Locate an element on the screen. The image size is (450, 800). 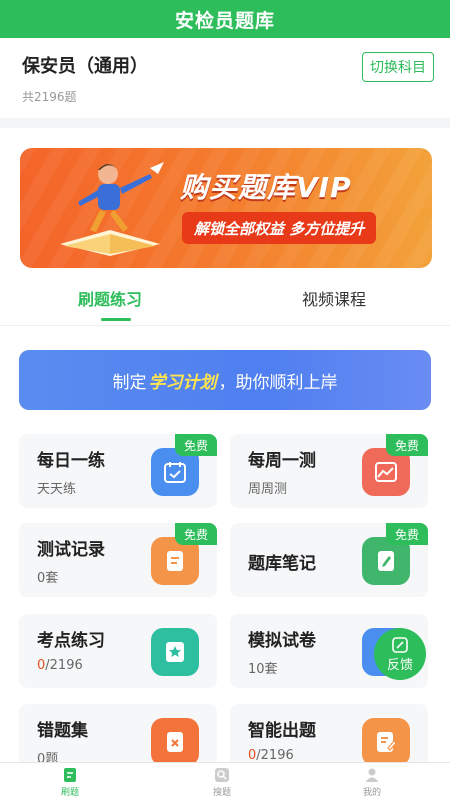
card-daily-practice: 每日一练 天天练 免费 is located at coordinates (118, 471).